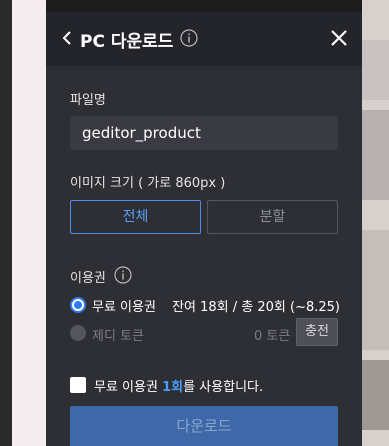  Describe the element at coordinates (23, 223) in the screenshot. I see `background-page-left` at that location.